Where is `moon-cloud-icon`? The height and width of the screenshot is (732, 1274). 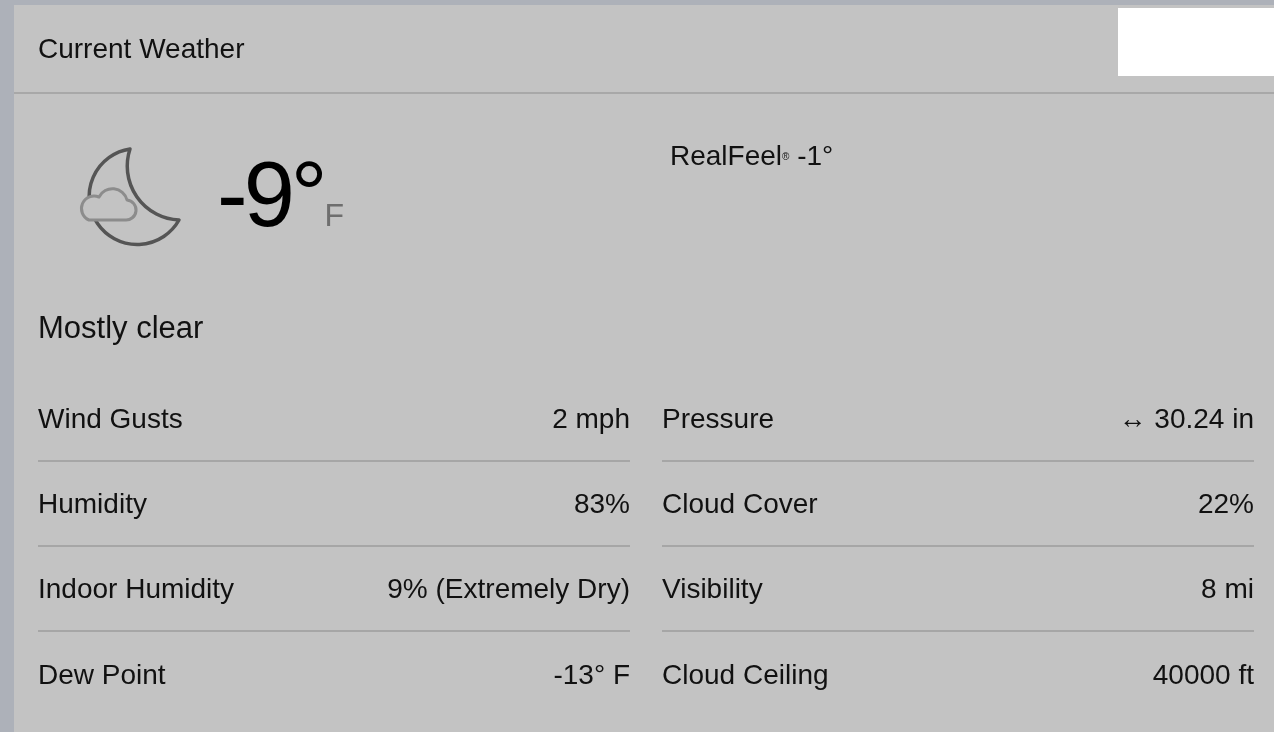 moon-cloud-icon is located at coordinates (130, 198).